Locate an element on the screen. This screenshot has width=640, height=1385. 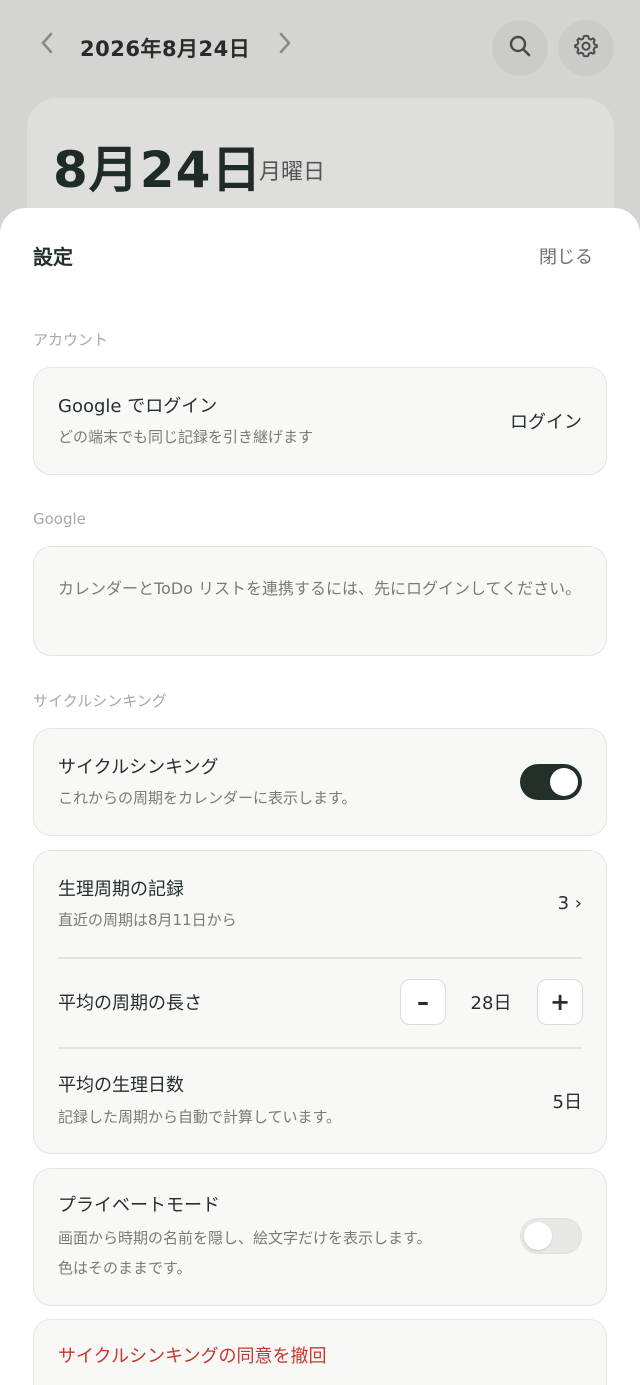
google-login-title: Google でログイン is located at coordinates (138, 406).